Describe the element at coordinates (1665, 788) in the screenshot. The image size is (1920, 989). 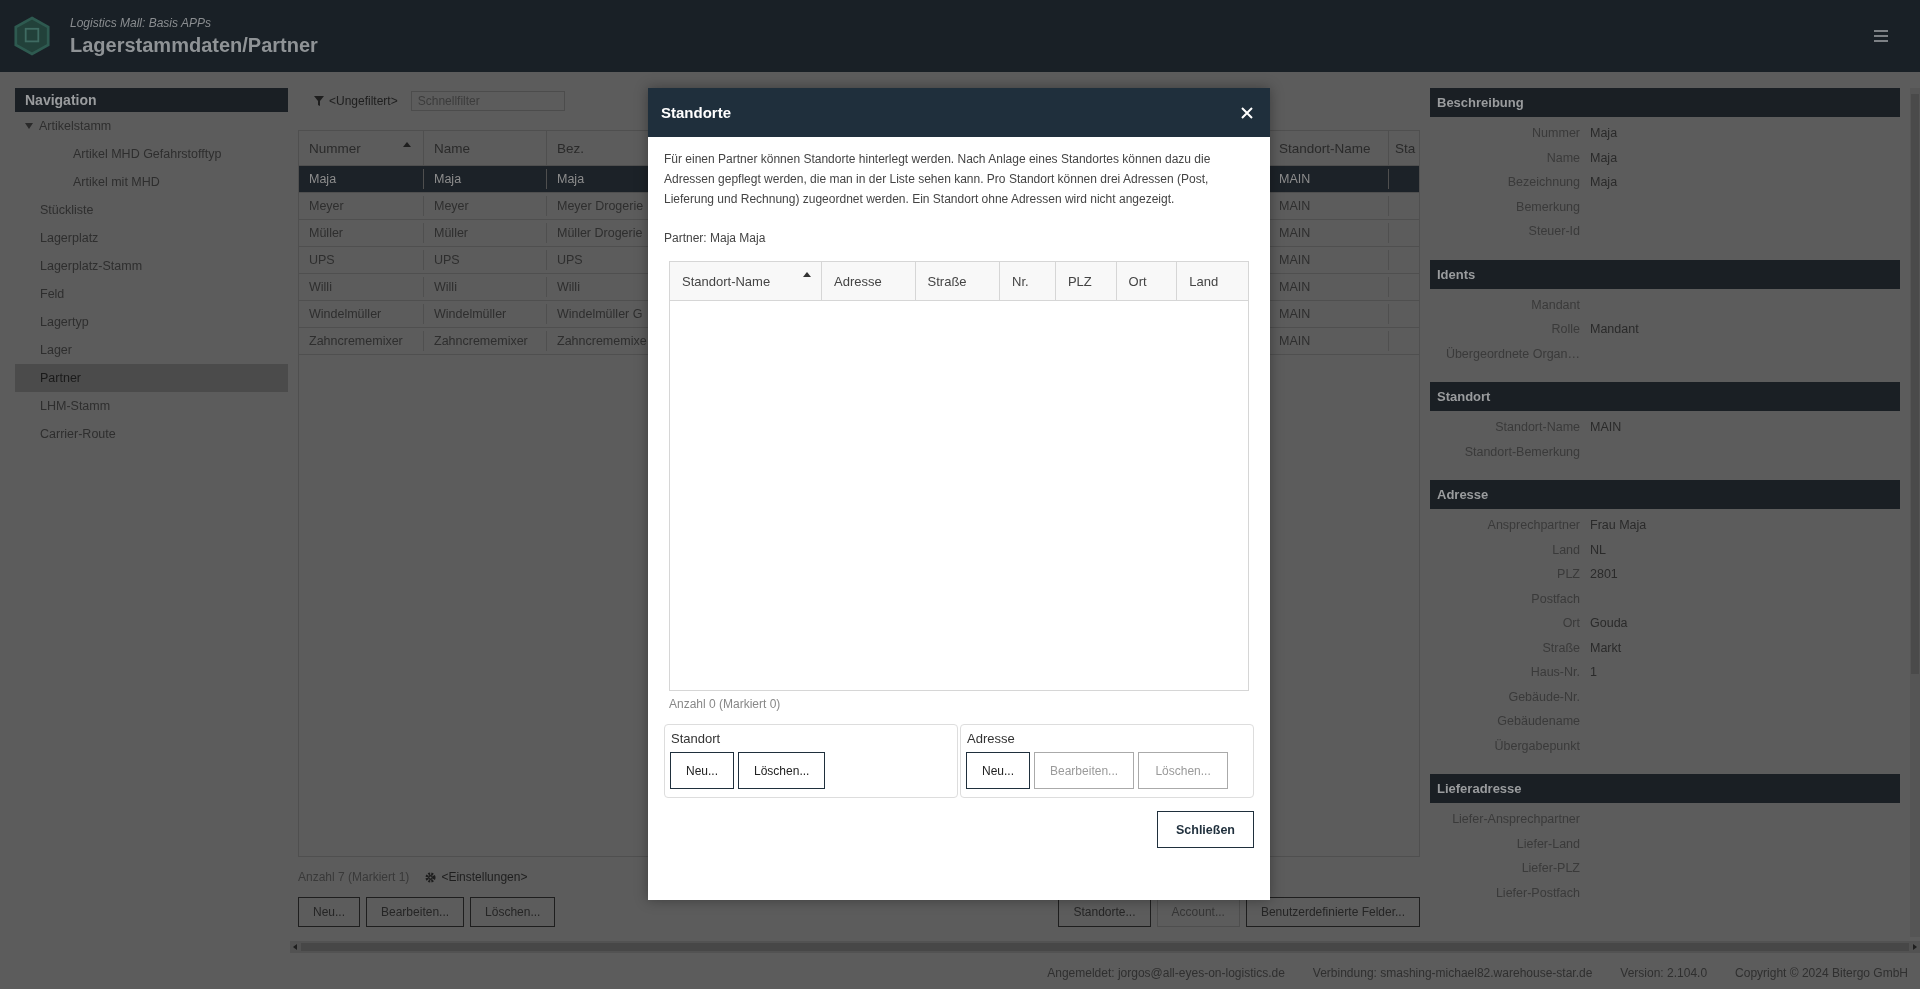
I see `section-header: Lieferadresse` at that location.